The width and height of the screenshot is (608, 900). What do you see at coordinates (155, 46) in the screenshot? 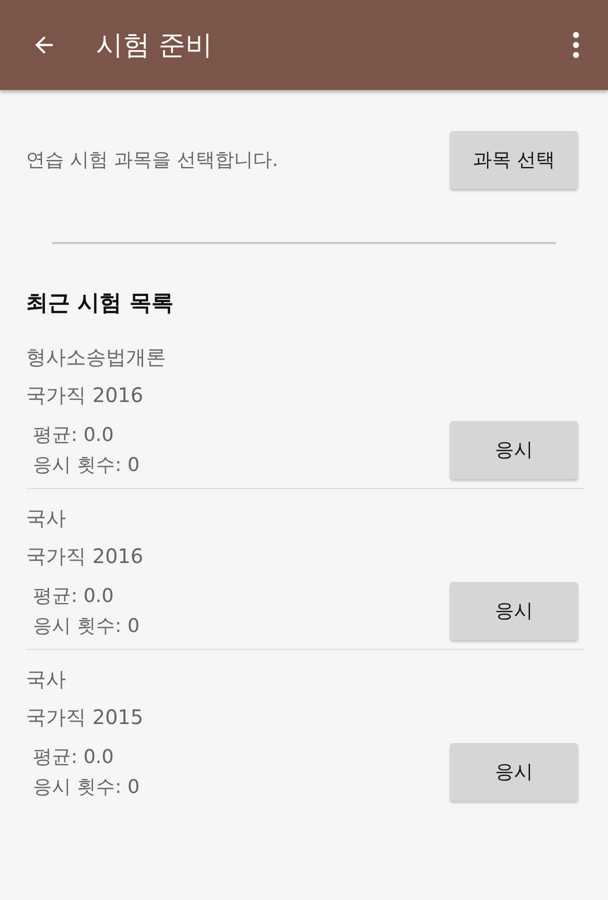
I see `screen-title: 시험 준비` at bounding box center [155, 46].